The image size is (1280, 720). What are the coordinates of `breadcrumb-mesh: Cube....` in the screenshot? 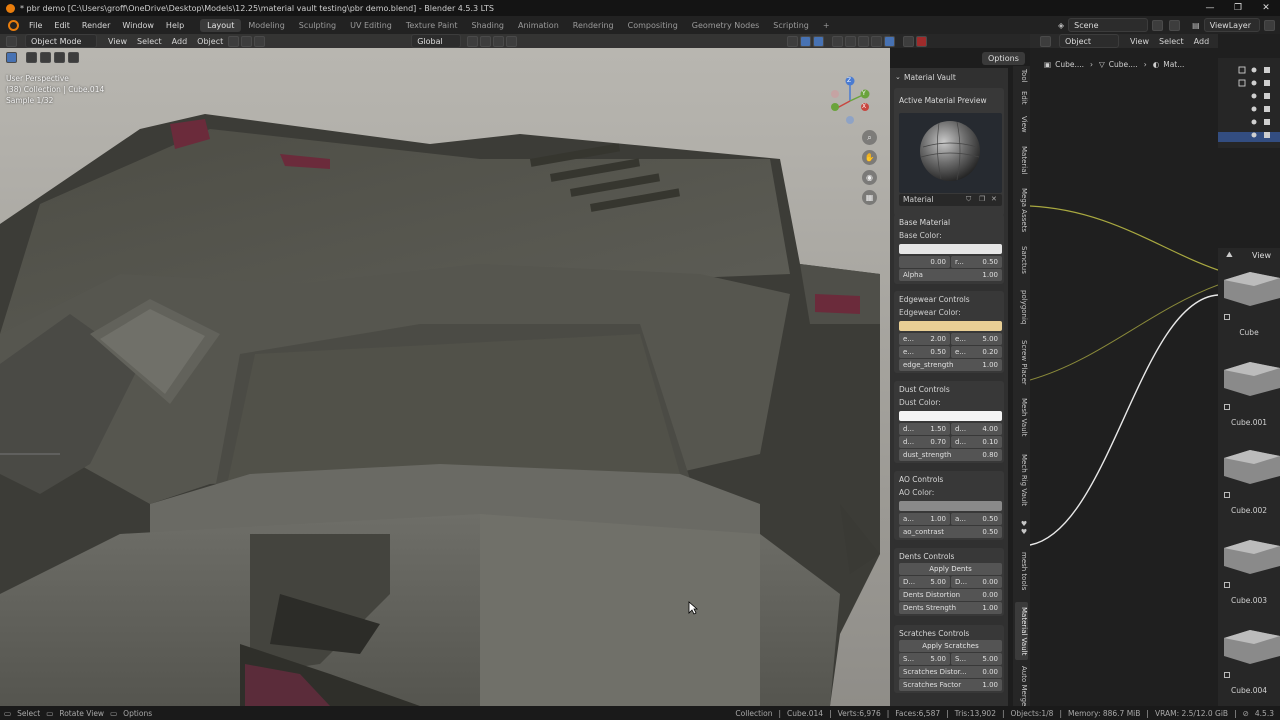 It's located at (1123, 64).